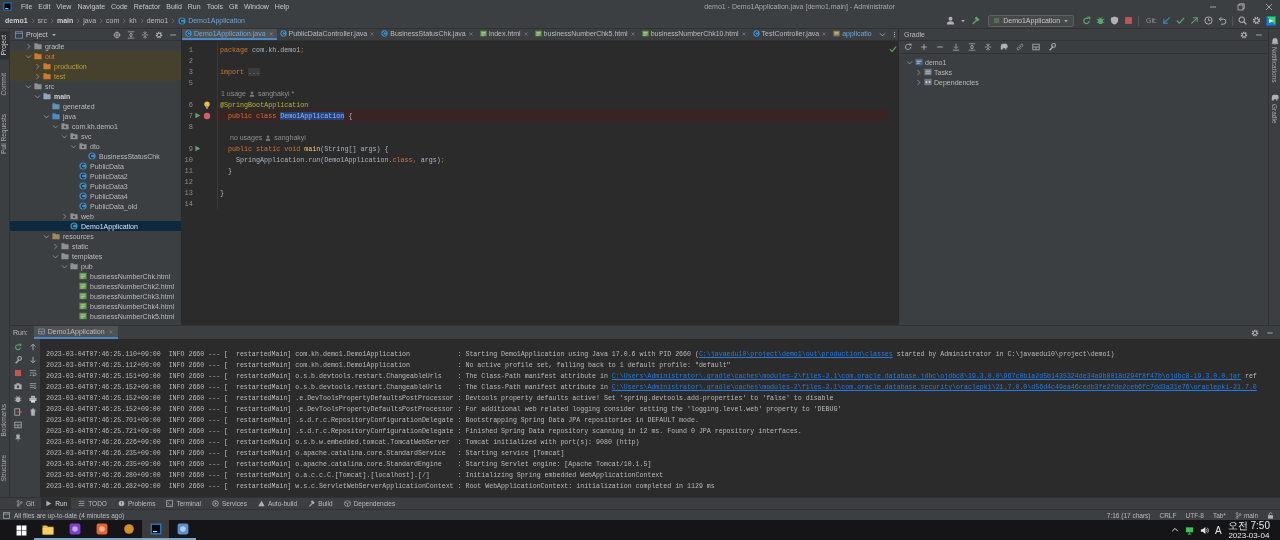 The width and height of the screenshot is (1280, 540). I want to click on monitor-icon, so click(1190, 530).